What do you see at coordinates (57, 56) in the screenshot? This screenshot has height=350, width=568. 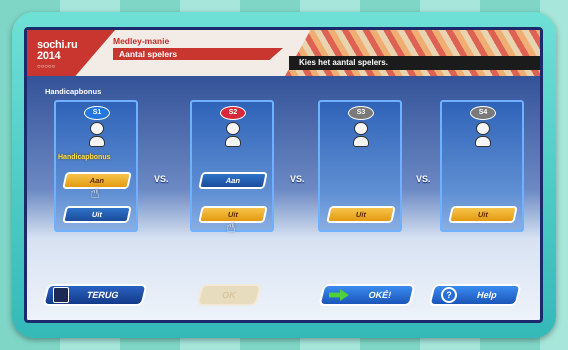 I see `sochi-logo: sochi.ru 2014 ○○○○○` at bounding box center [57, 56].